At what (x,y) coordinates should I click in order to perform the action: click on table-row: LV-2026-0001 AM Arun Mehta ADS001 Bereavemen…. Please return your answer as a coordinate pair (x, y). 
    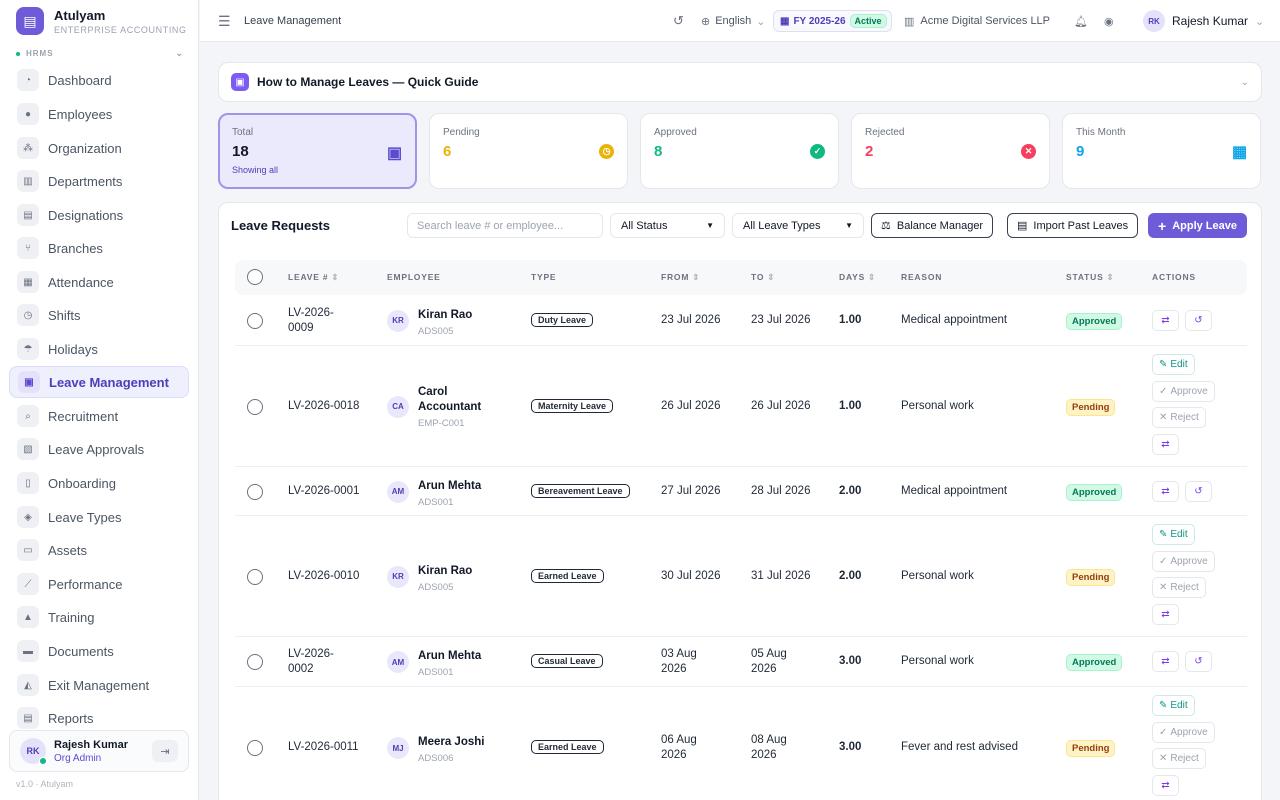
    Looking at the image, I should click on (741, 491).